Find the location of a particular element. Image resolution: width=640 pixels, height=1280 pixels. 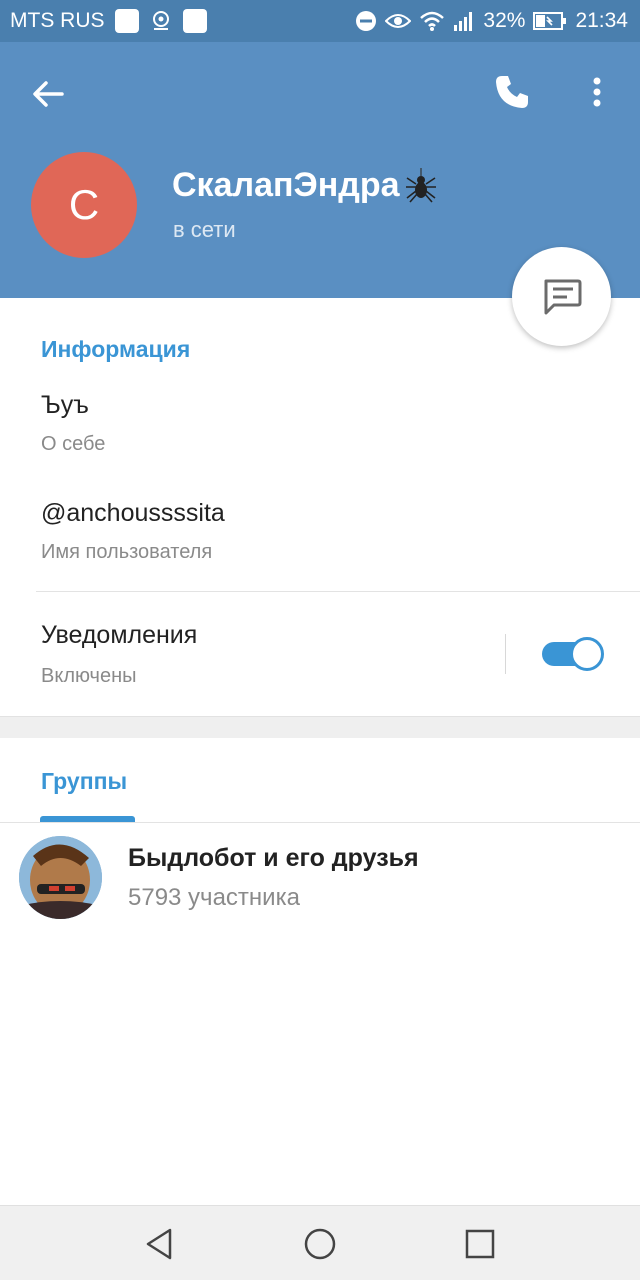

signal-icon is located at coordinates (463, 21).